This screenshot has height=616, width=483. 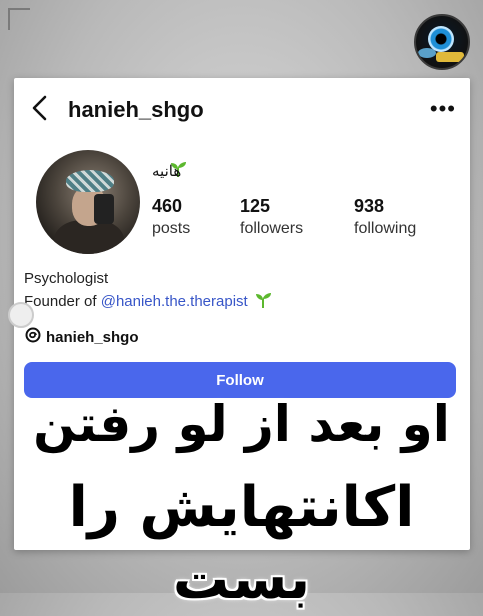 What do you see at coordinates (167, 206) in the screenshot?
I see `stat-posts-value: 460` at bounding box center [167, 206].